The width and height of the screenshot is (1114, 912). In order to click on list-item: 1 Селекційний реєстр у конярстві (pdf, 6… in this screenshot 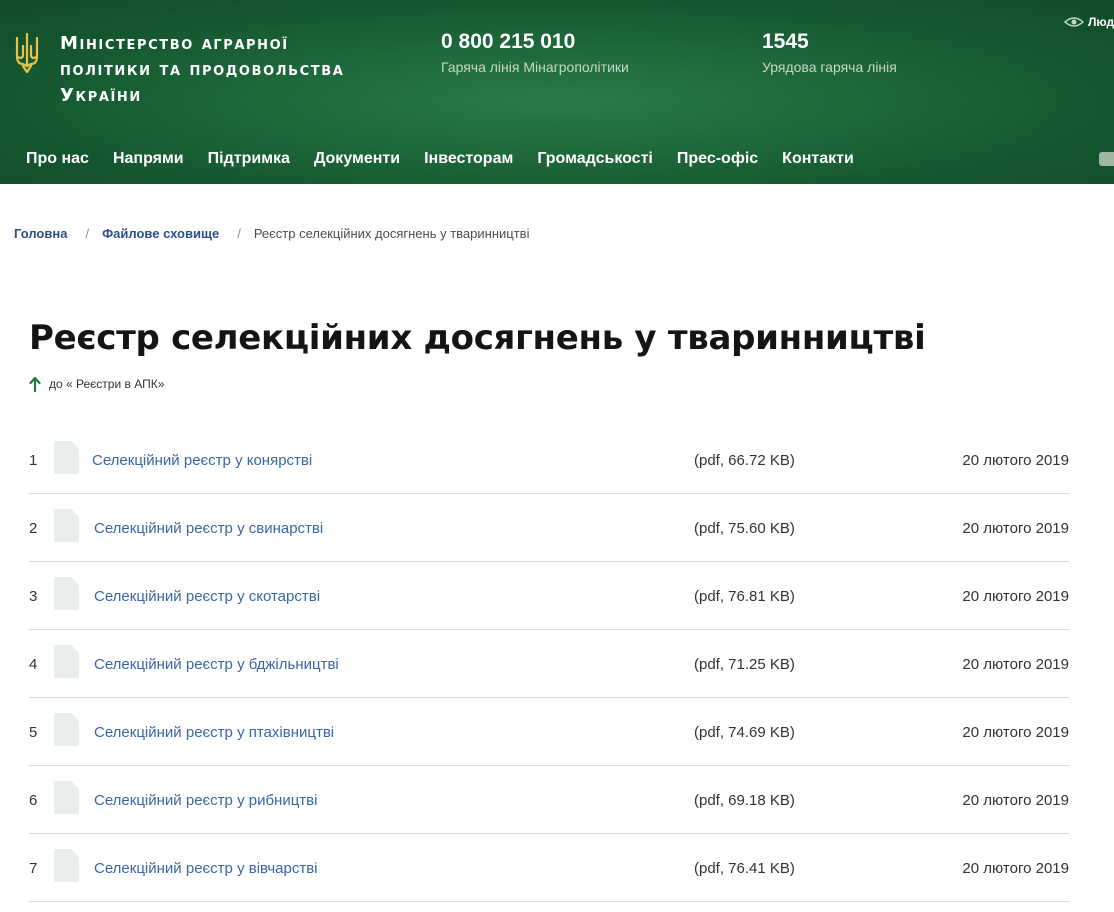, I will do `click(549, 460)`.